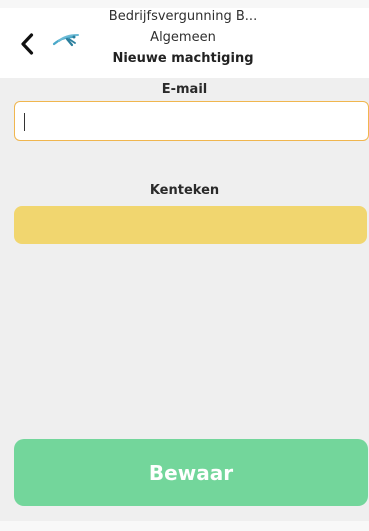  I want to click on bottom-spacer, so click(184, 526).